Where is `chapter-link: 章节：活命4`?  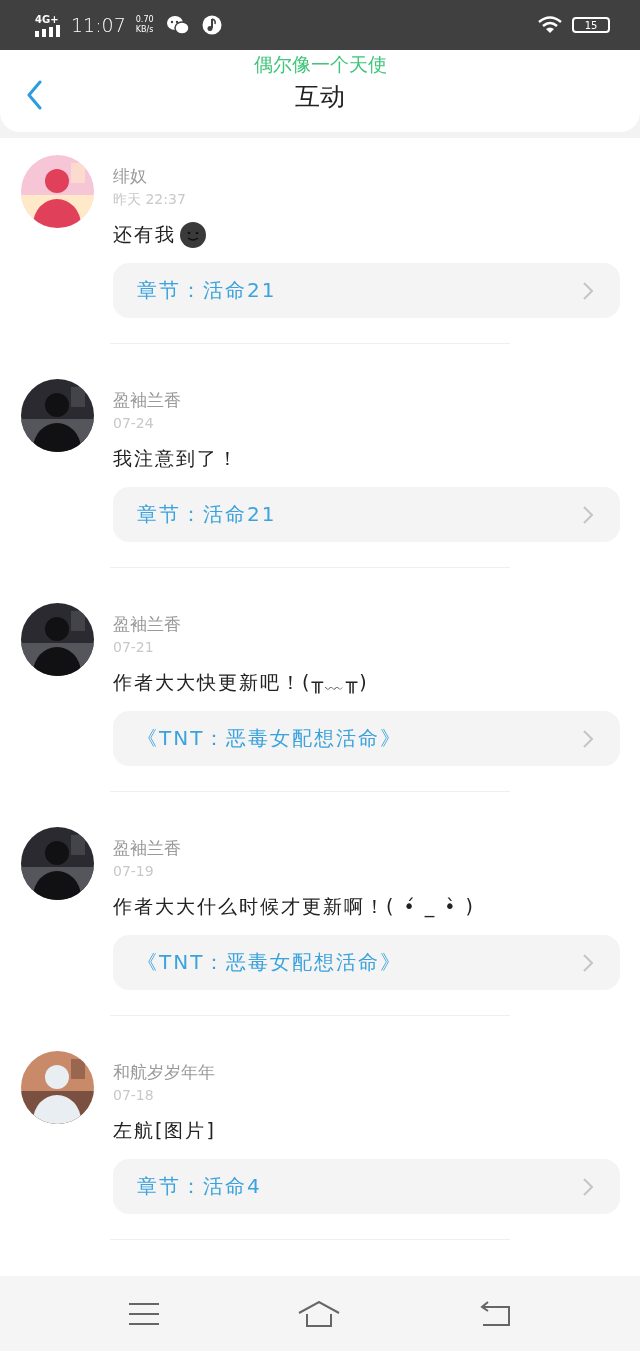
chapter-link: 章节：活命4 is located at coordinates (366, 1186).